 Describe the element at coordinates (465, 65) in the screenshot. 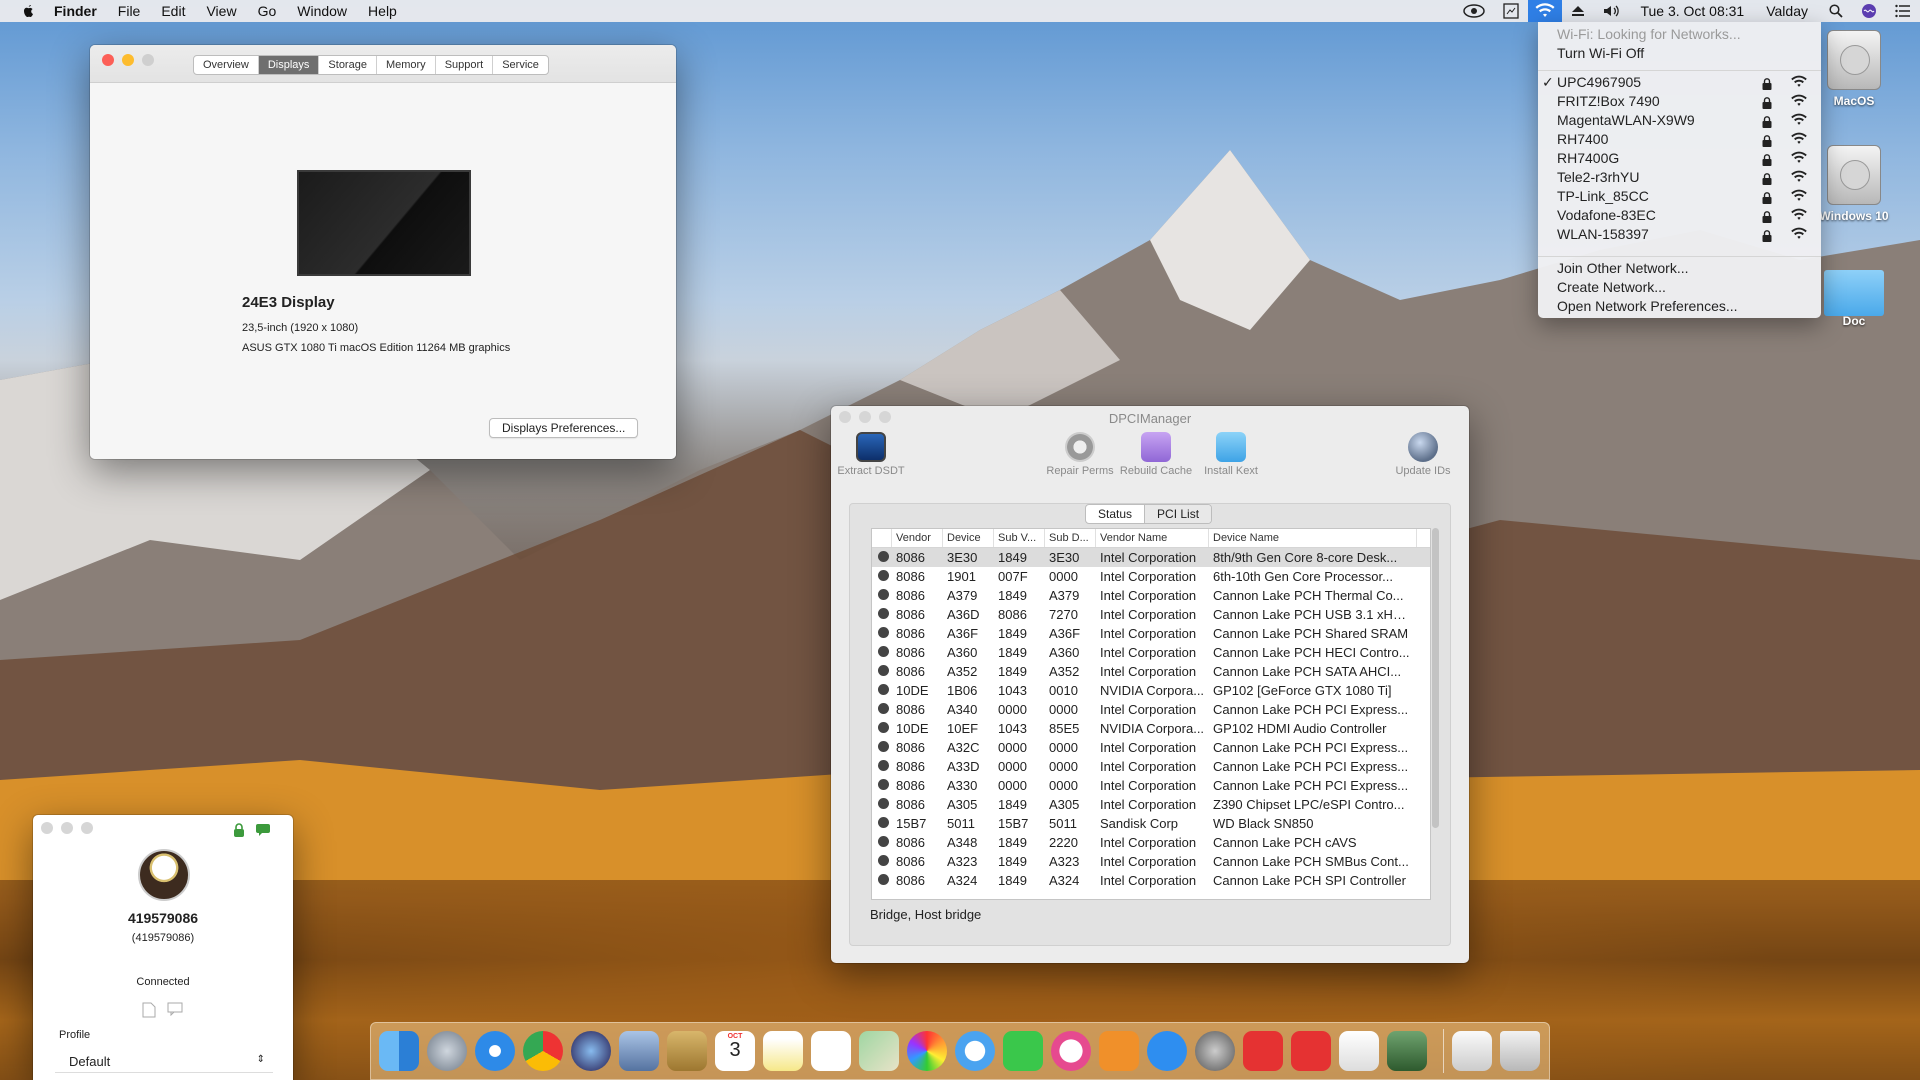

I see `tab-support: Support` at that location.